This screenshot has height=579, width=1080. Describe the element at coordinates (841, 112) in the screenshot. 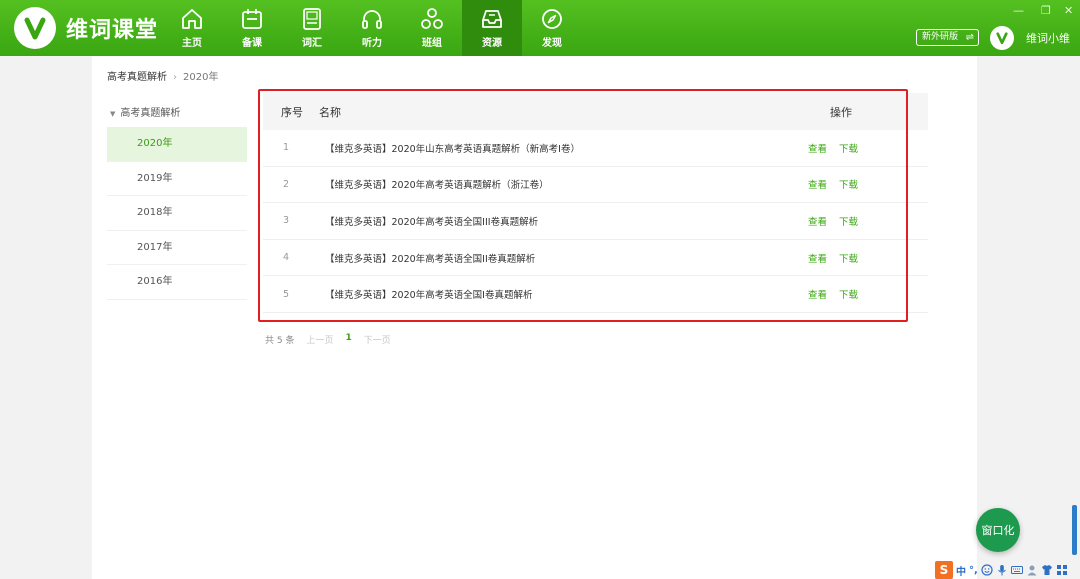

I see `header-ops: 操作` at that location.